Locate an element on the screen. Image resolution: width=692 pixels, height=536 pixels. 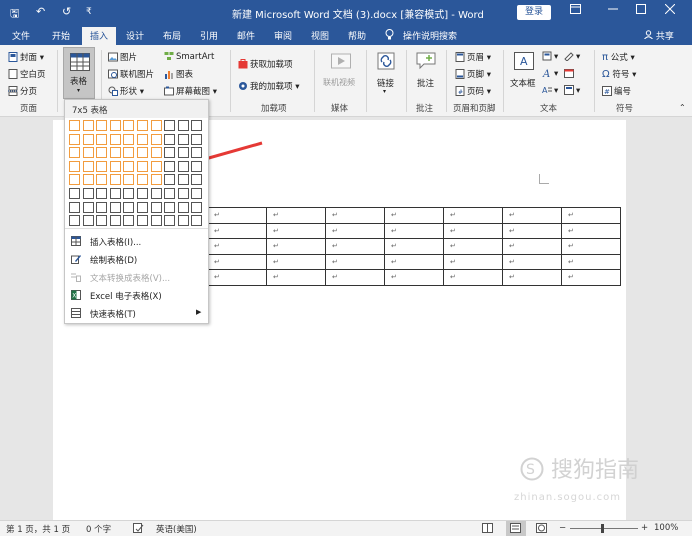
undo-icon: ↶ is located at coordinates (40, 11).